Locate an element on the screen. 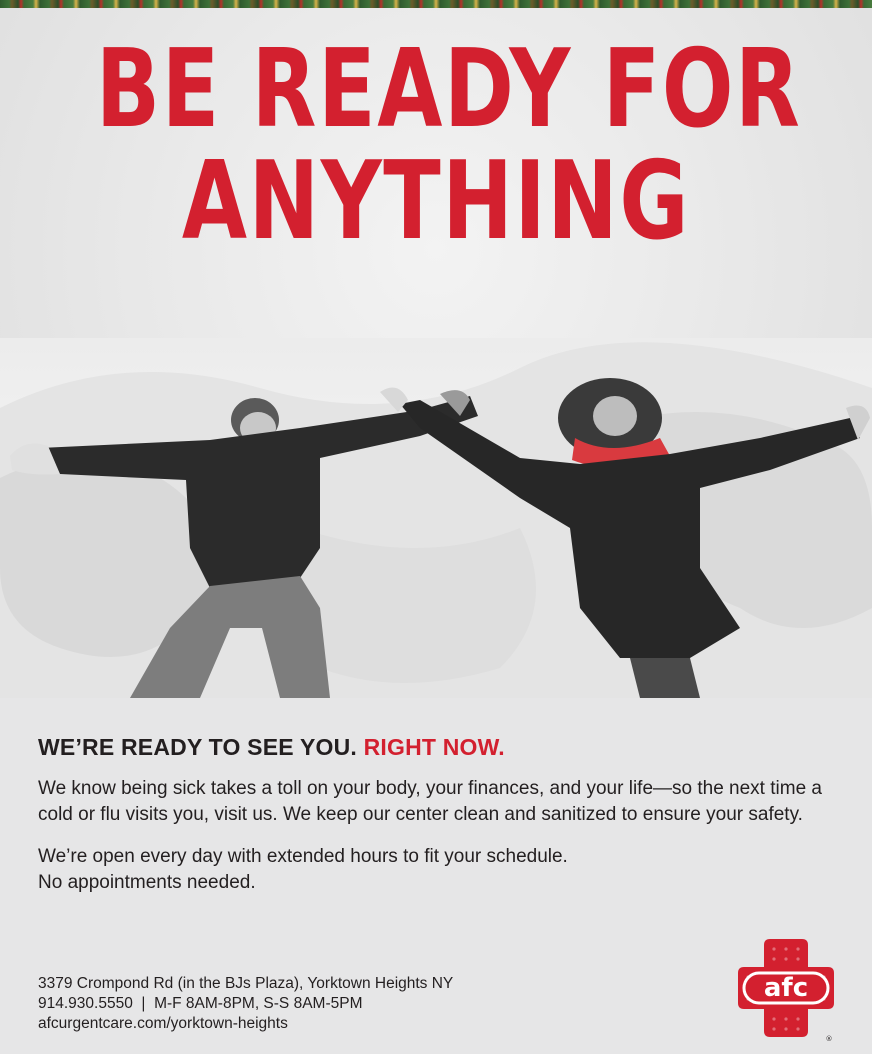 Image resolution: width=872 pixels, height=1054 pixels. afc-logo: afc ® is located at coordinates (786, 990).